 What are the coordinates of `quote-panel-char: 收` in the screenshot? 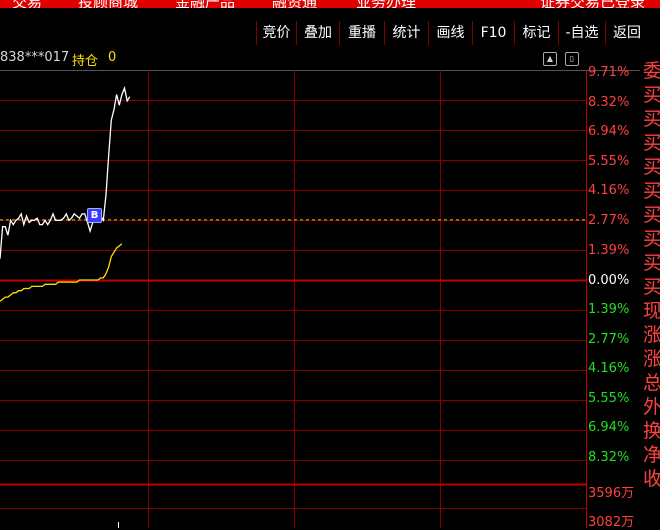 It's located at (651, 479).